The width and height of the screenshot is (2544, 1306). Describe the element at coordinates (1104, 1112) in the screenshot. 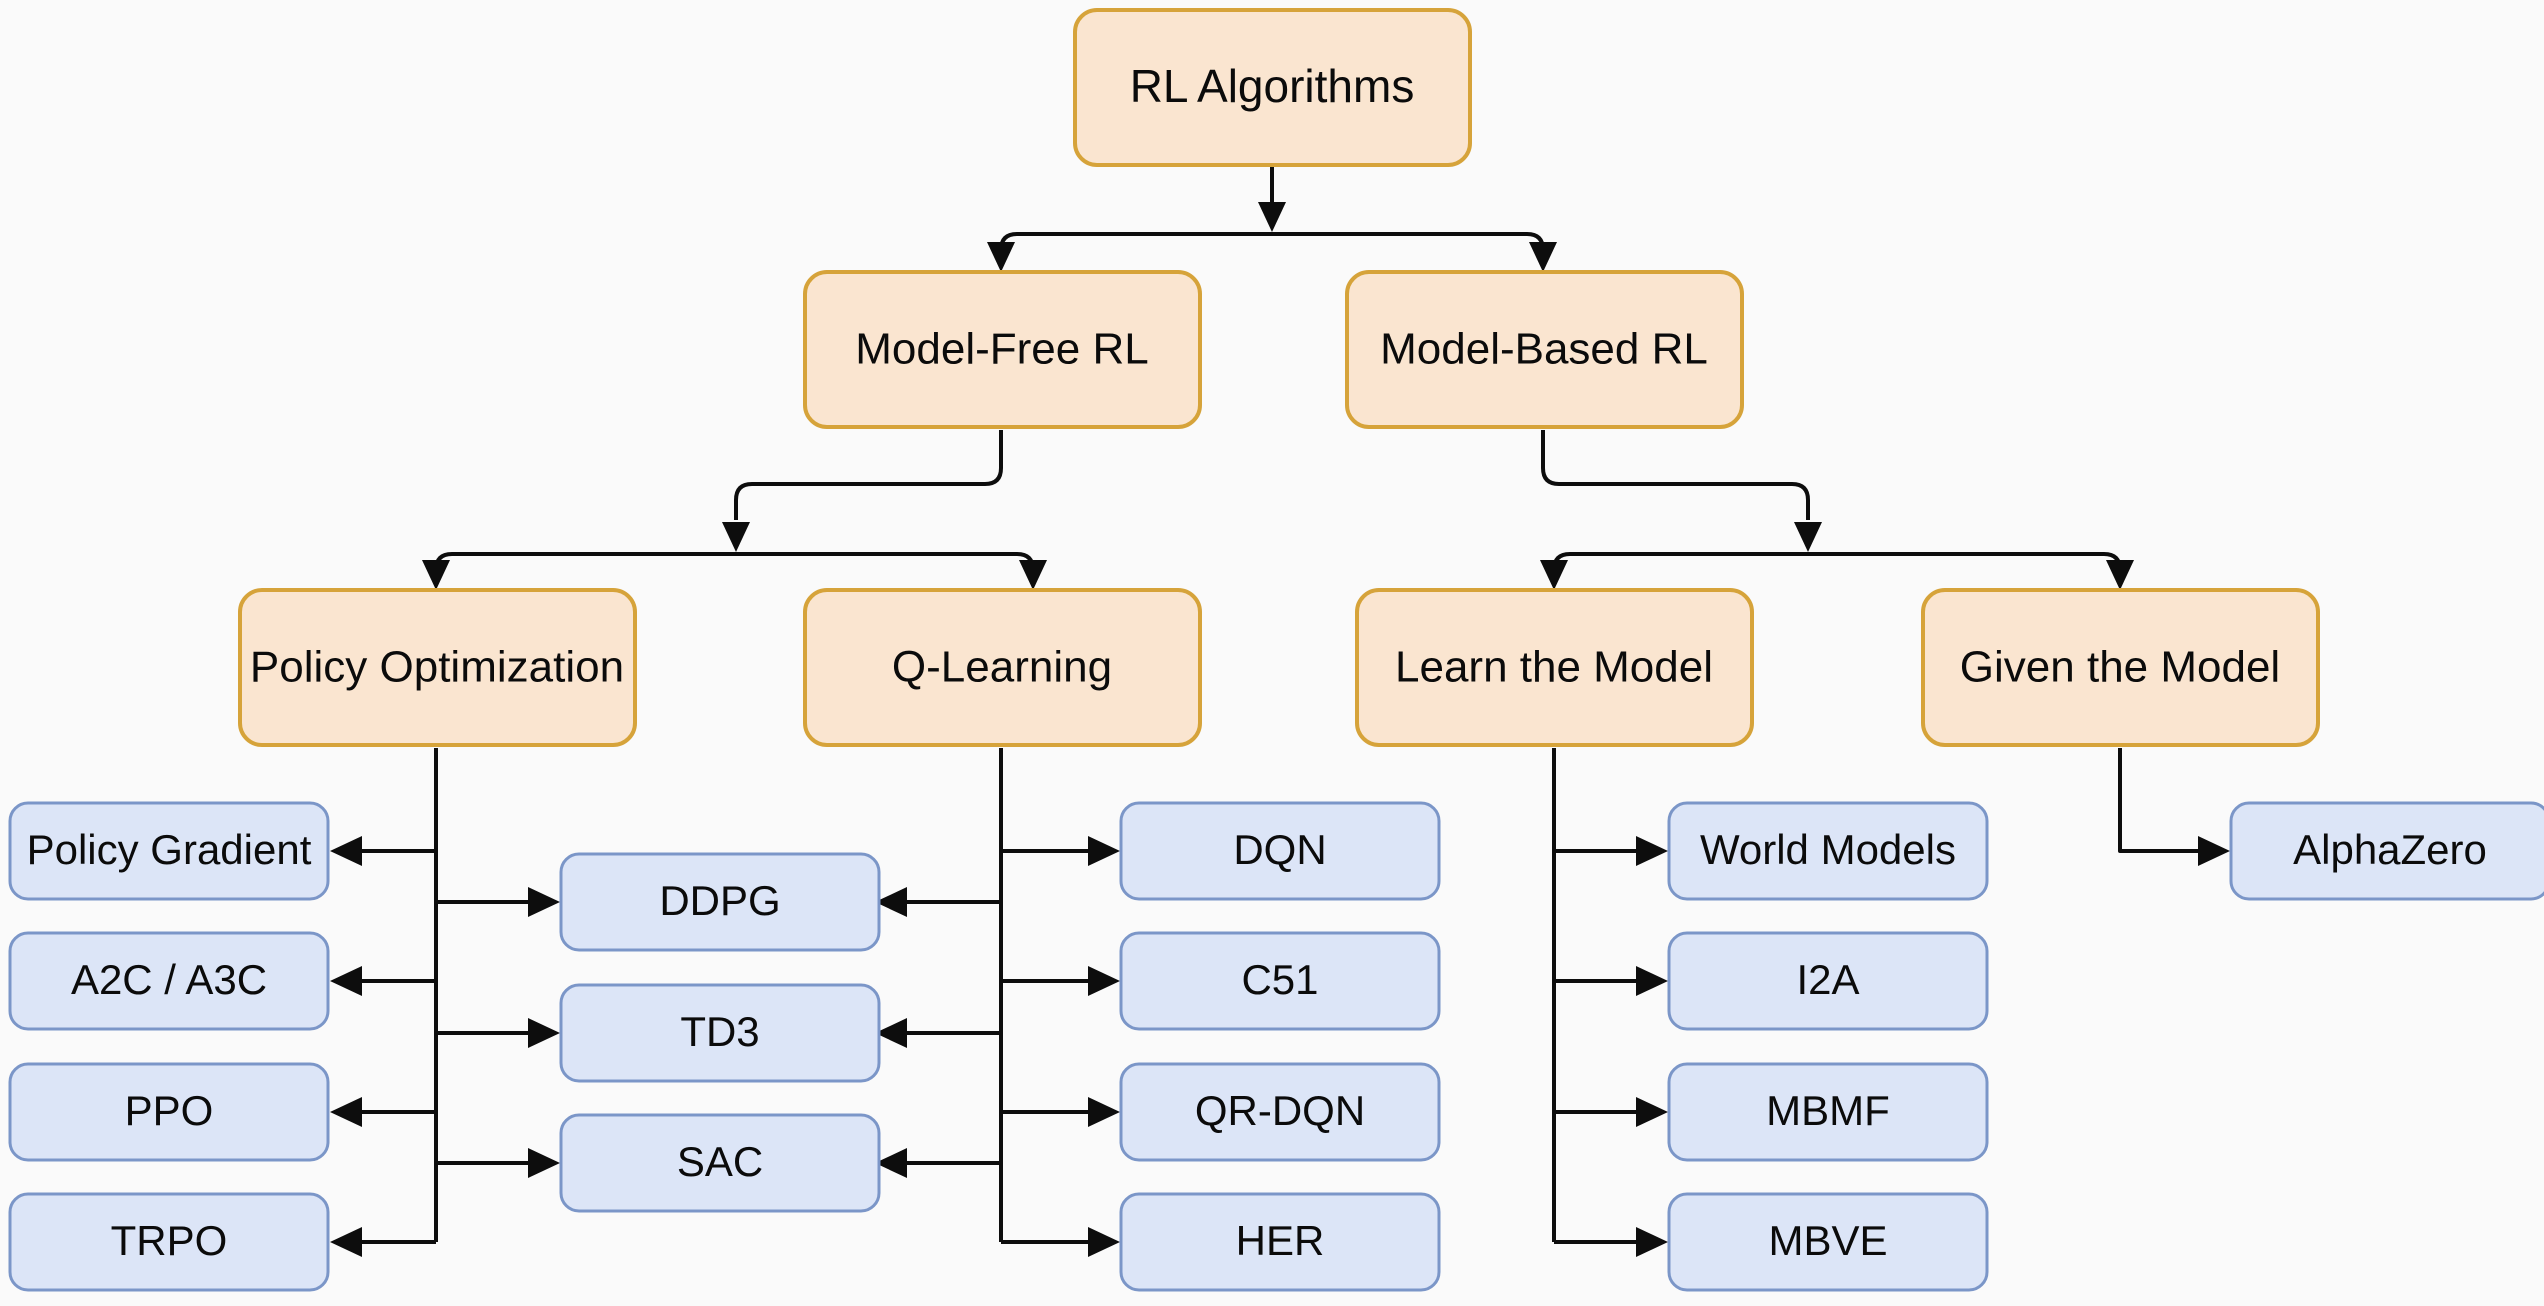

I see `arrowhead-qr-dqn` at that location.